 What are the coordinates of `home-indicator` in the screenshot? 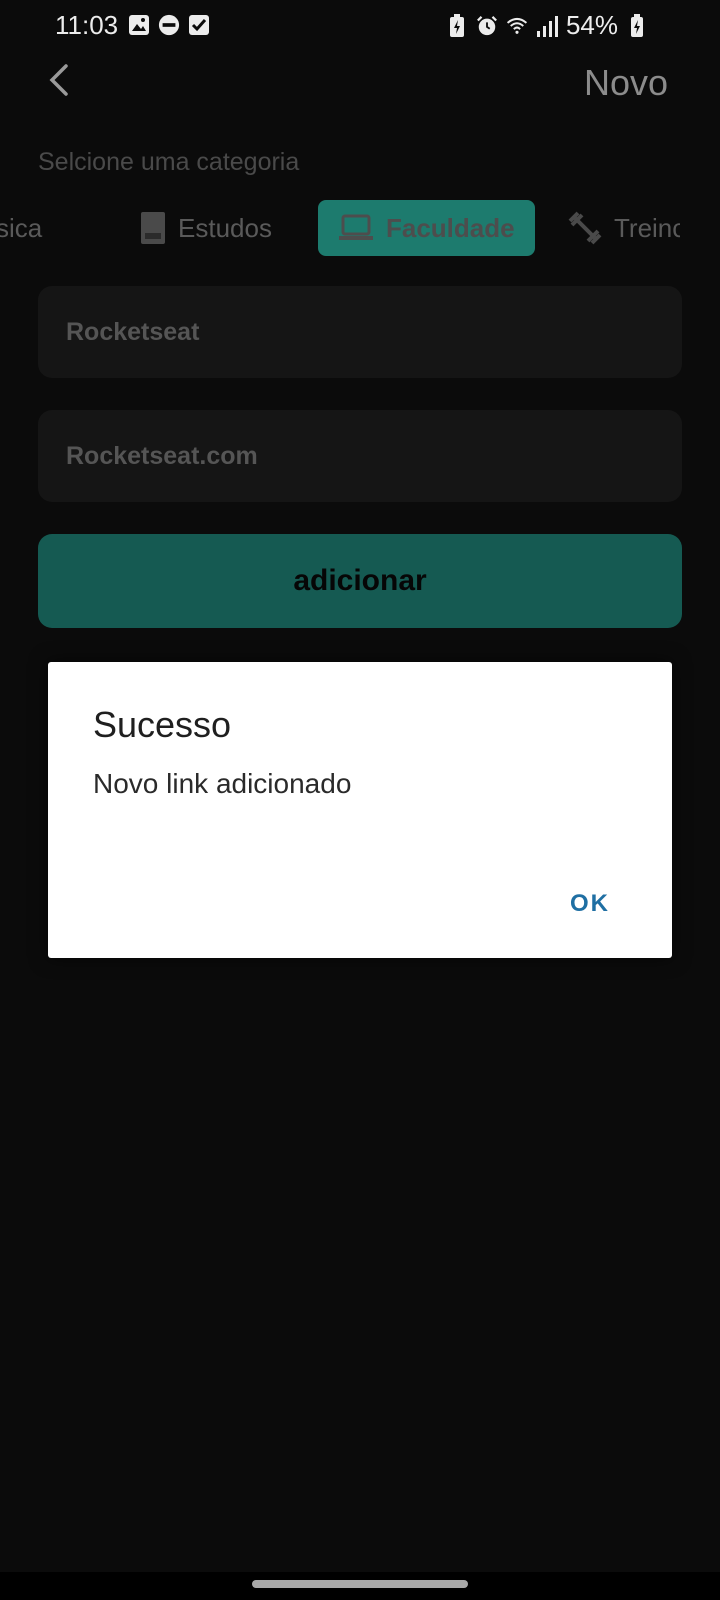 It's located at (360, 1584).